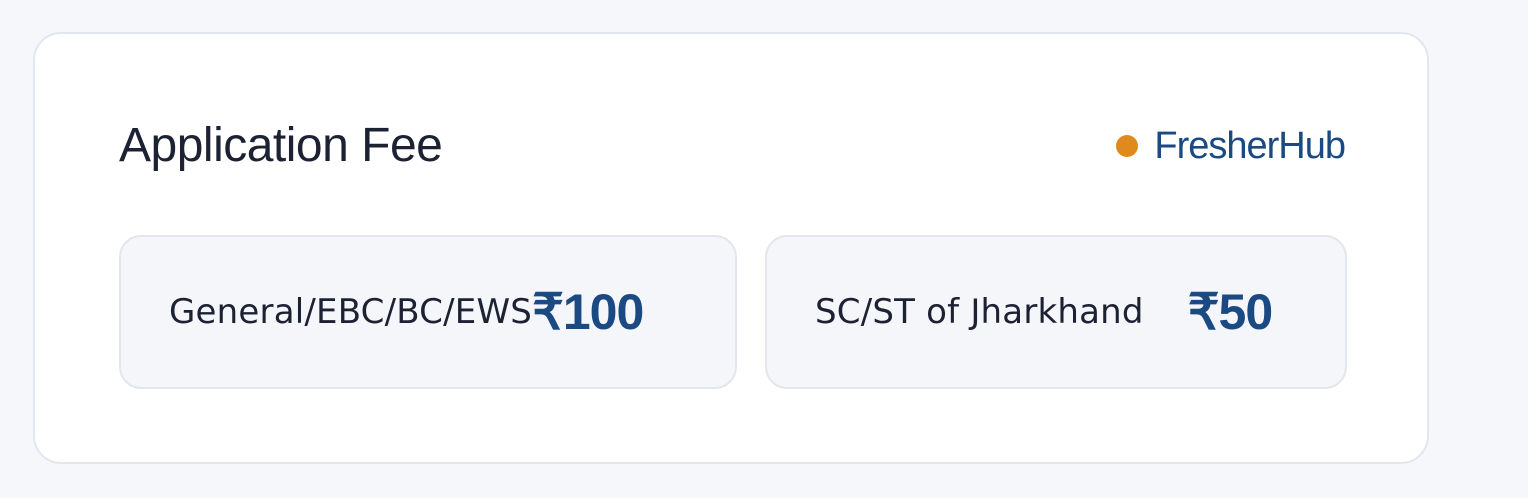 This screenshot has height=498, width=1528. Describe the element at coordinates (1127, 146) in the screenshot. I see `brand-dot-icon` at that location.